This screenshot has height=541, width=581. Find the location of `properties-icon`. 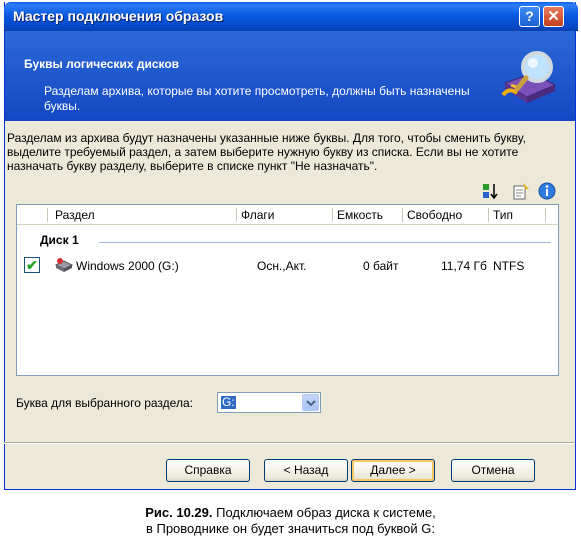

properties-icon is located at coordinates (521, 191).